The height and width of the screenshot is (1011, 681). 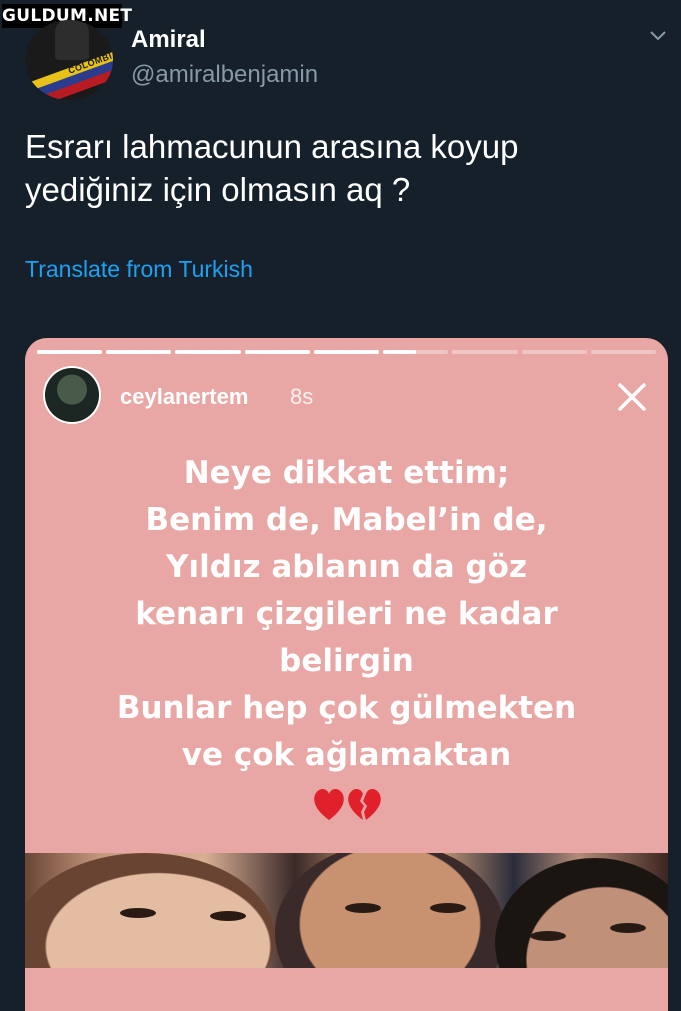 I want to click on broken-heart-icon, so click(x=364, y=804).